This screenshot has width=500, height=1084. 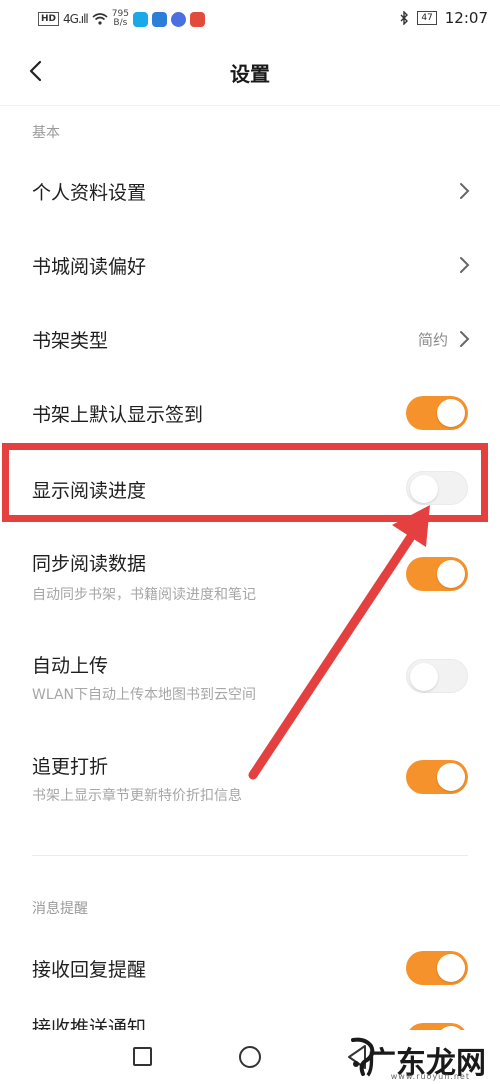 What do you see at coordinates (142, 1056) in the screenshot?
I see `recent-apps-icon` at bounding box center [142, 1056].